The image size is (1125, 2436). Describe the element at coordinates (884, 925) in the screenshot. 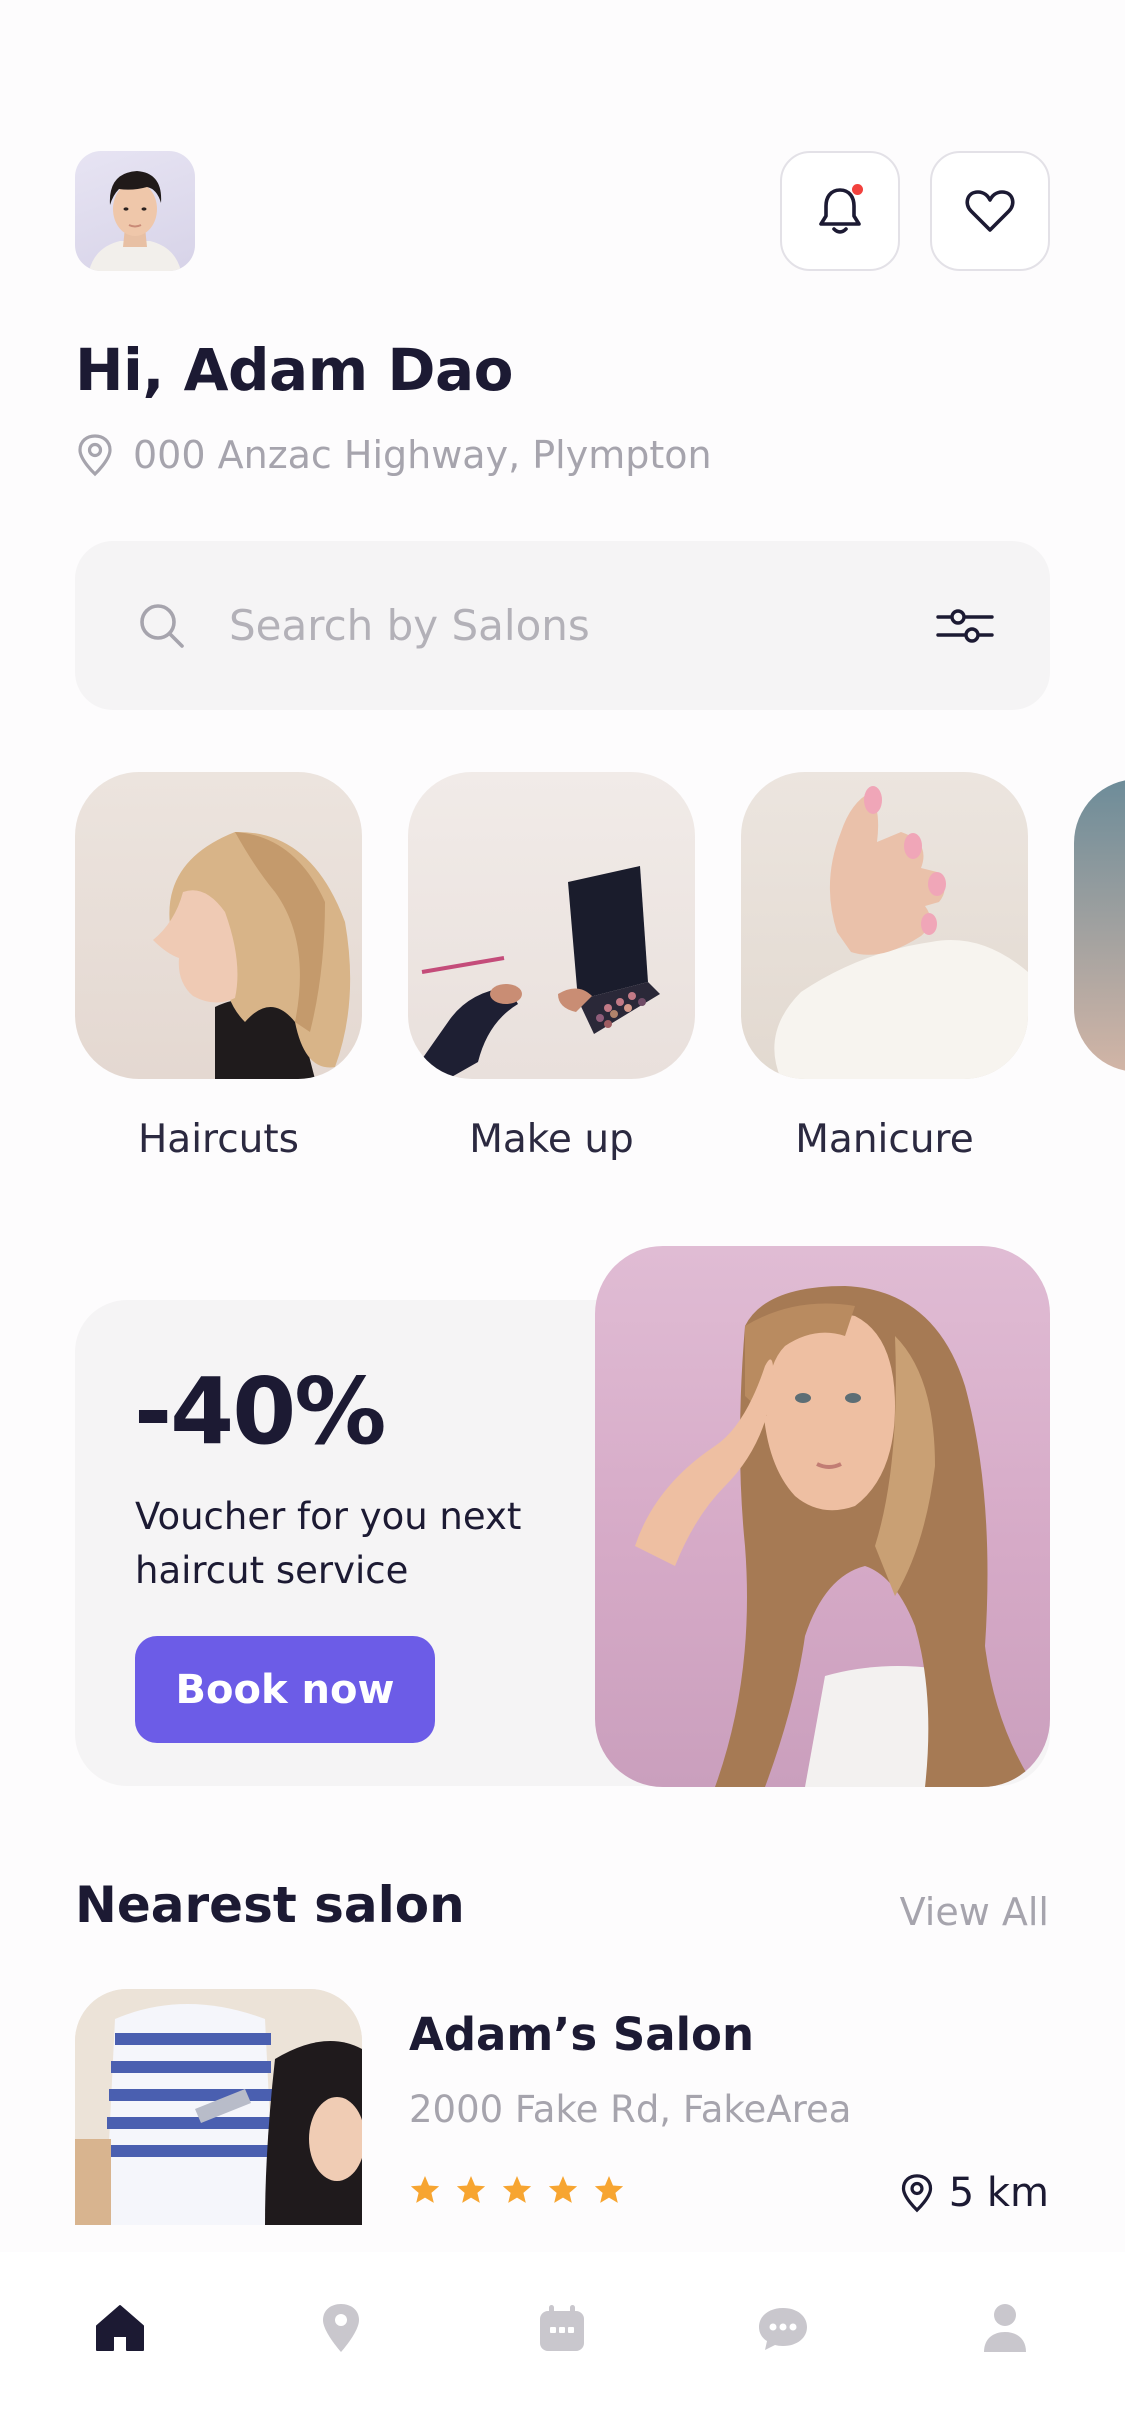

I see `manicure-image` at that location.